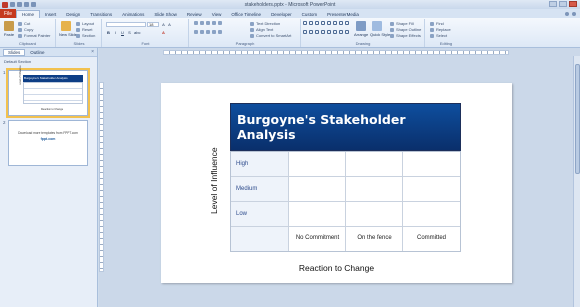  I want to click on shape-effects-button: Shape Effects, so click(405, 35).